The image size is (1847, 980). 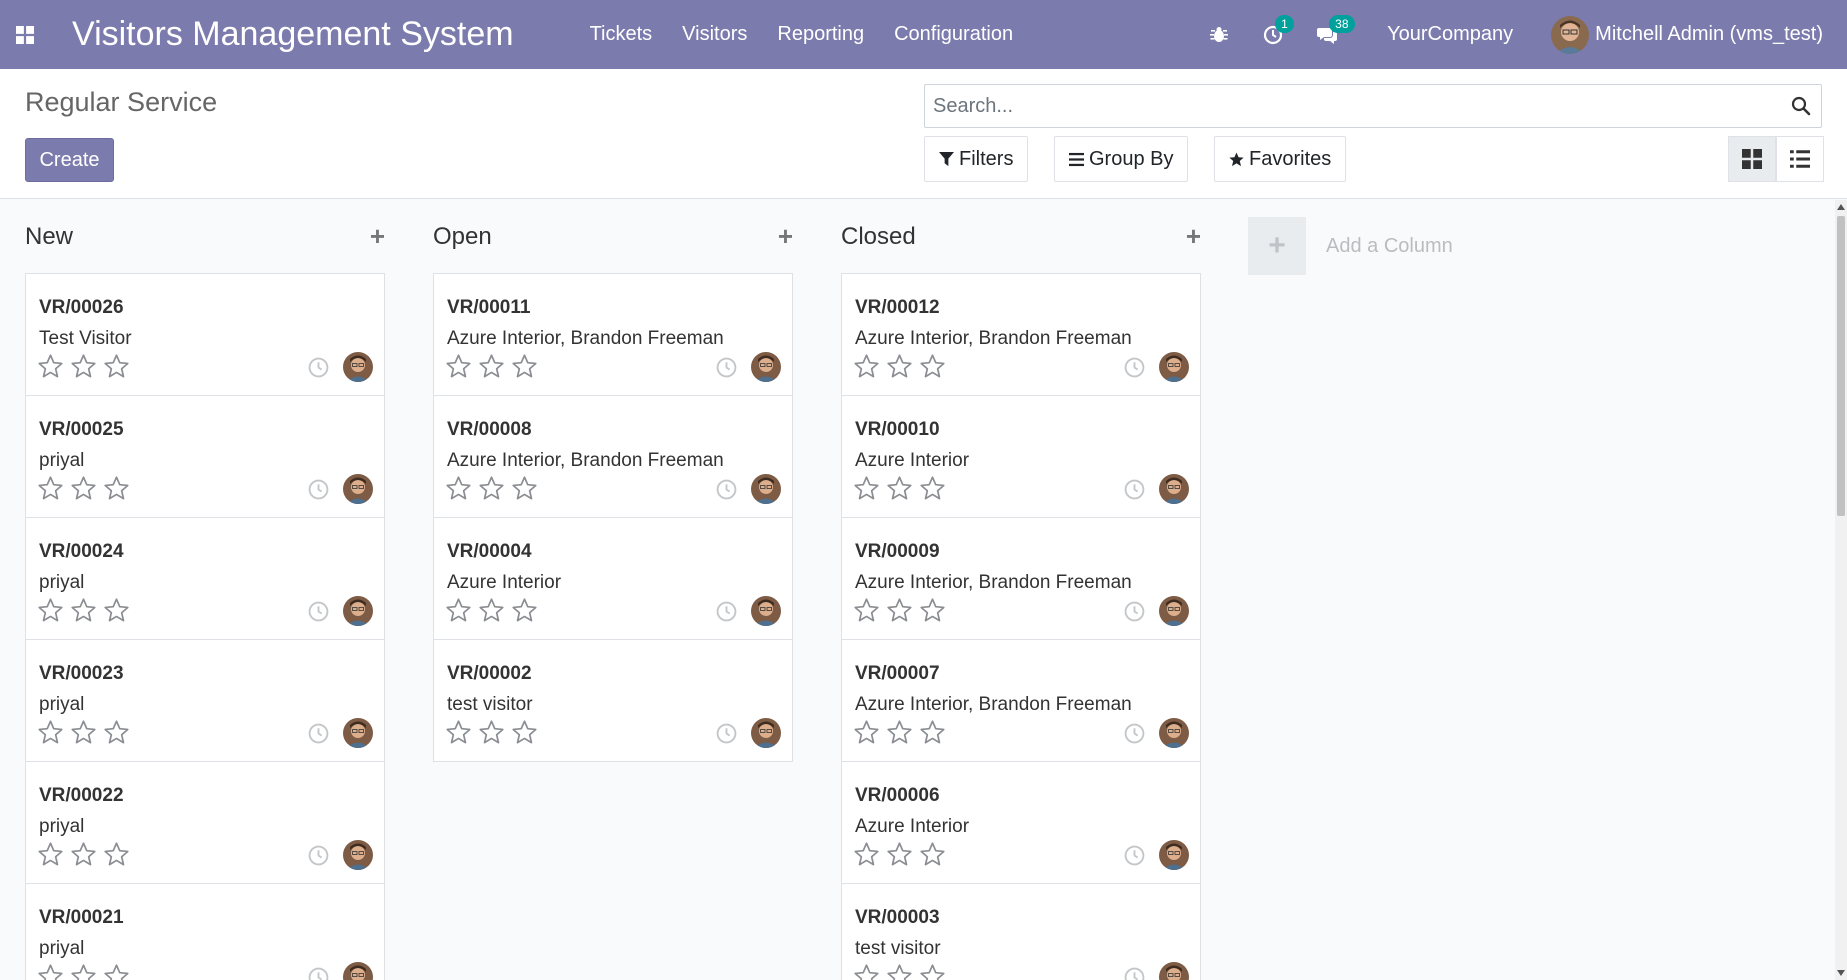 I want to click on kanban-card: VR/00009 Azure Interior, Brandon Freeman, so click(x=1021, y=579).